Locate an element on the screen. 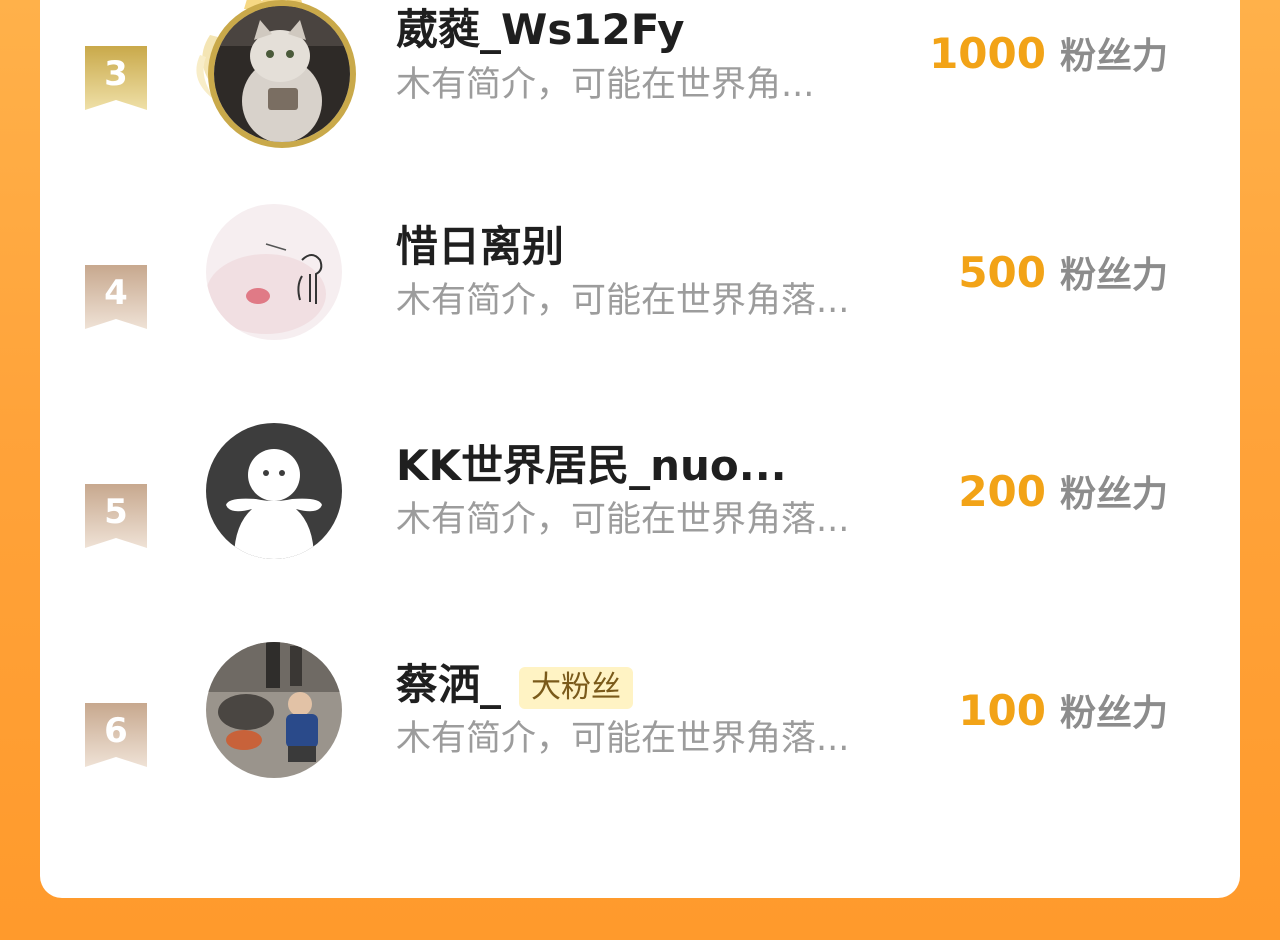  score-value: 500 is located at coordinates (1002, 272).